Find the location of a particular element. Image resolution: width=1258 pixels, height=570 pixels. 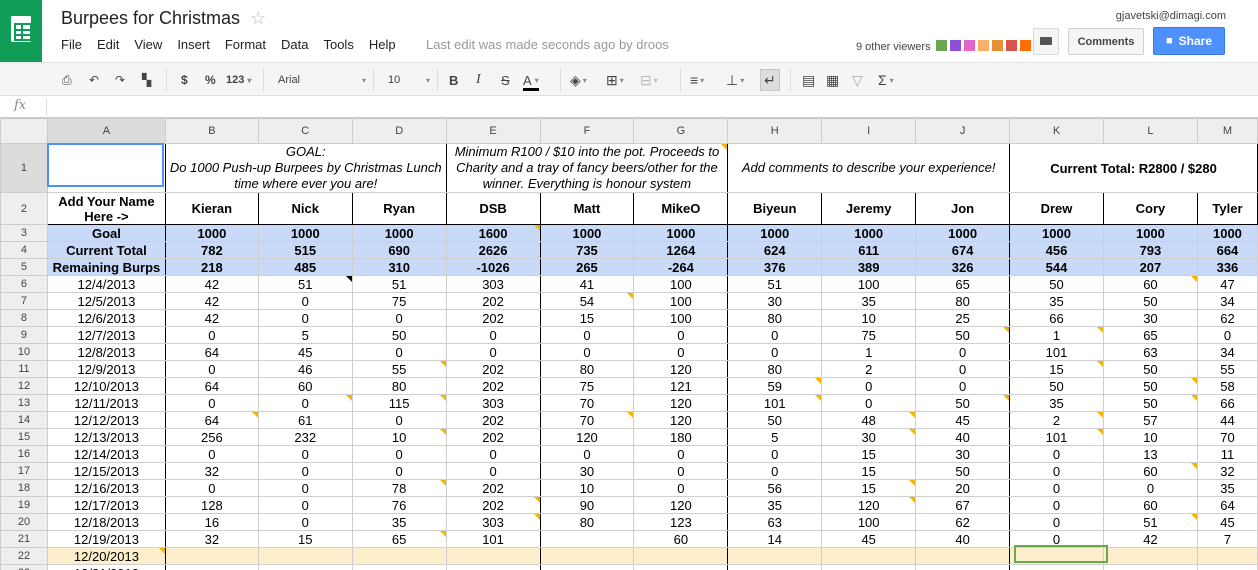

row-header: 2 is located at coordinates (24, 208).